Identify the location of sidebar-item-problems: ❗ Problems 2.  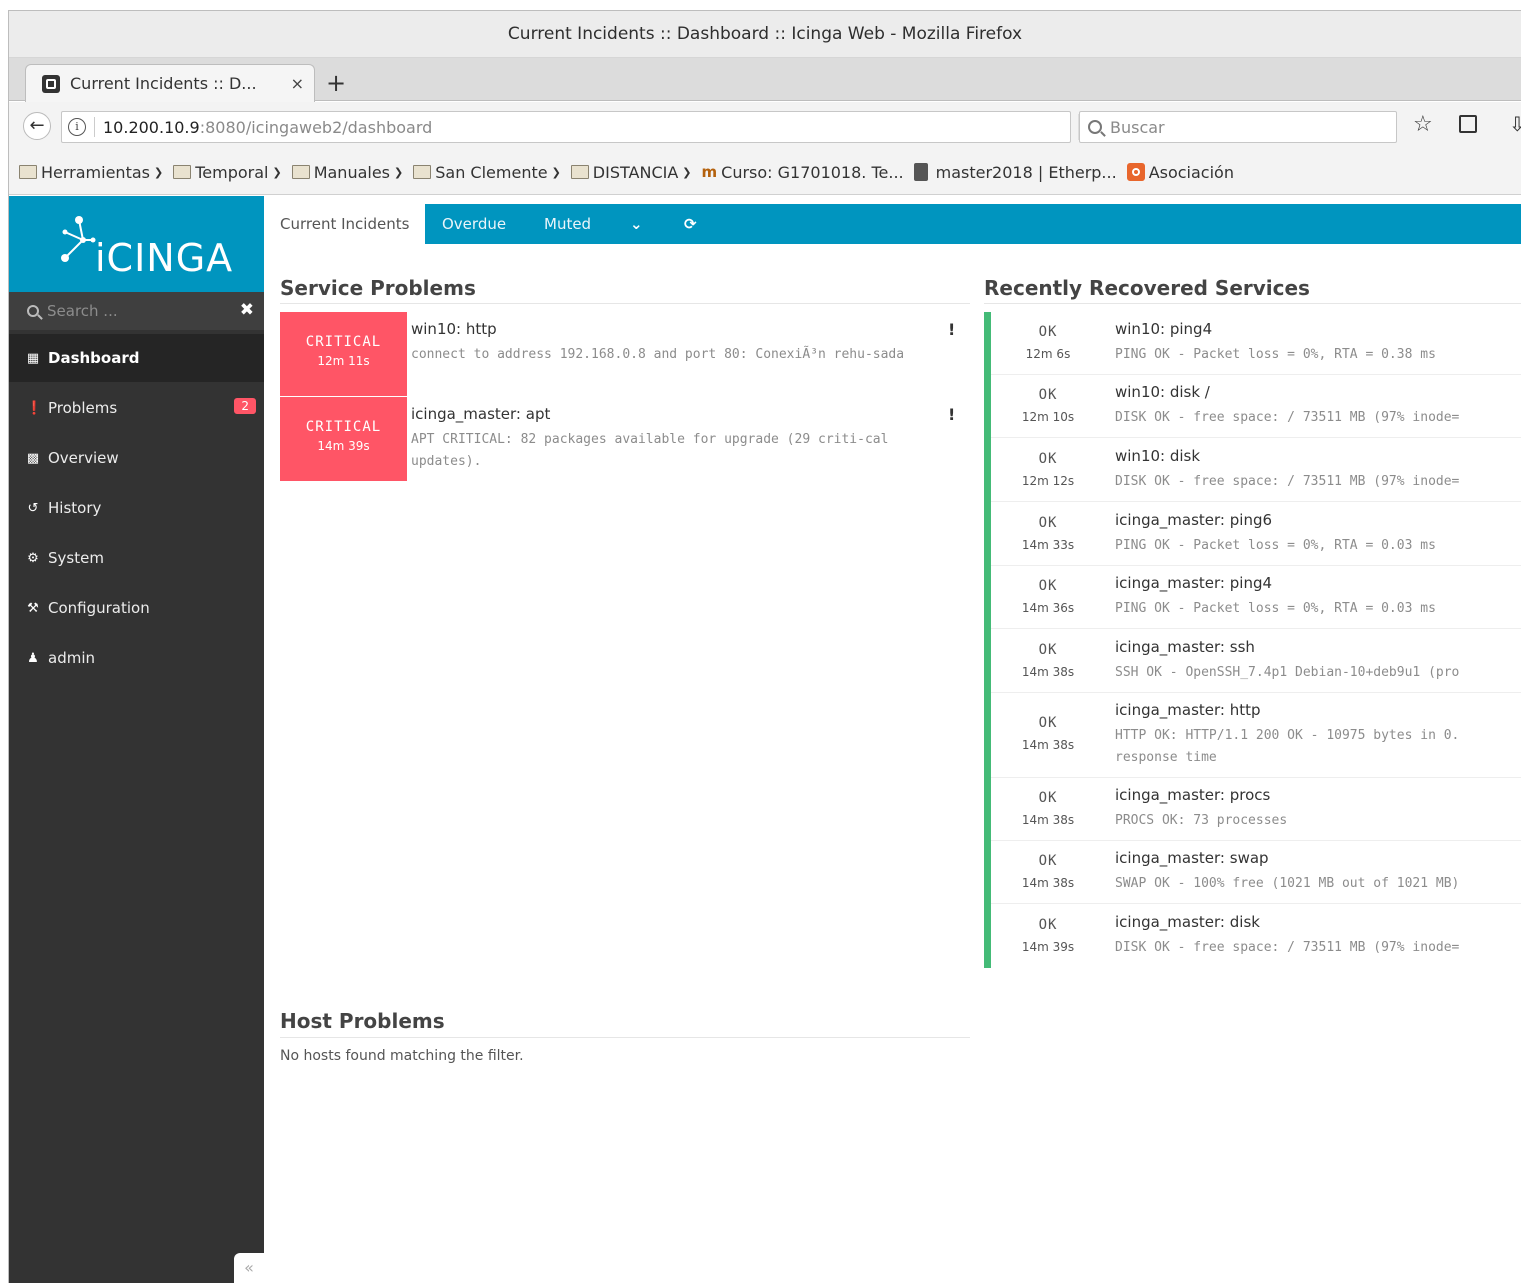
(136, 408).